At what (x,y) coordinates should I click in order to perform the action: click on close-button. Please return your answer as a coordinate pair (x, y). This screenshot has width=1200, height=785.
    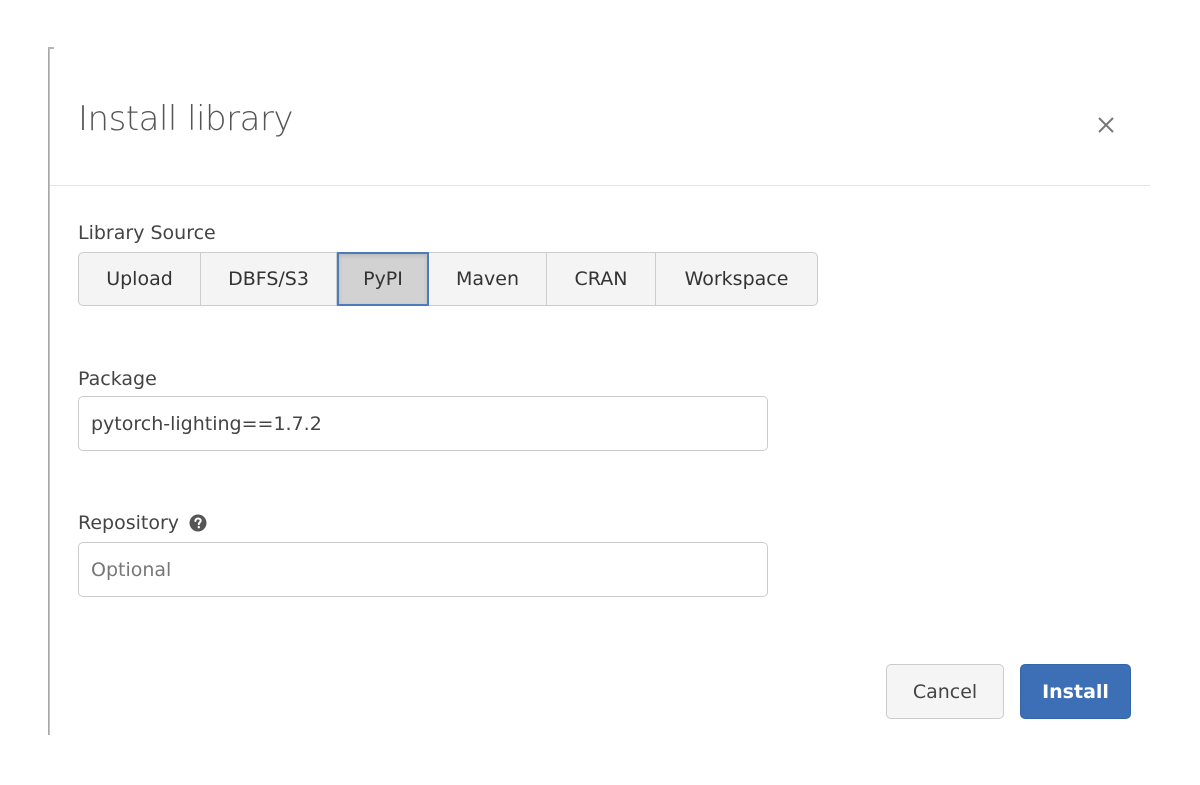
    Looking at the image, I should click on (1106, 125).